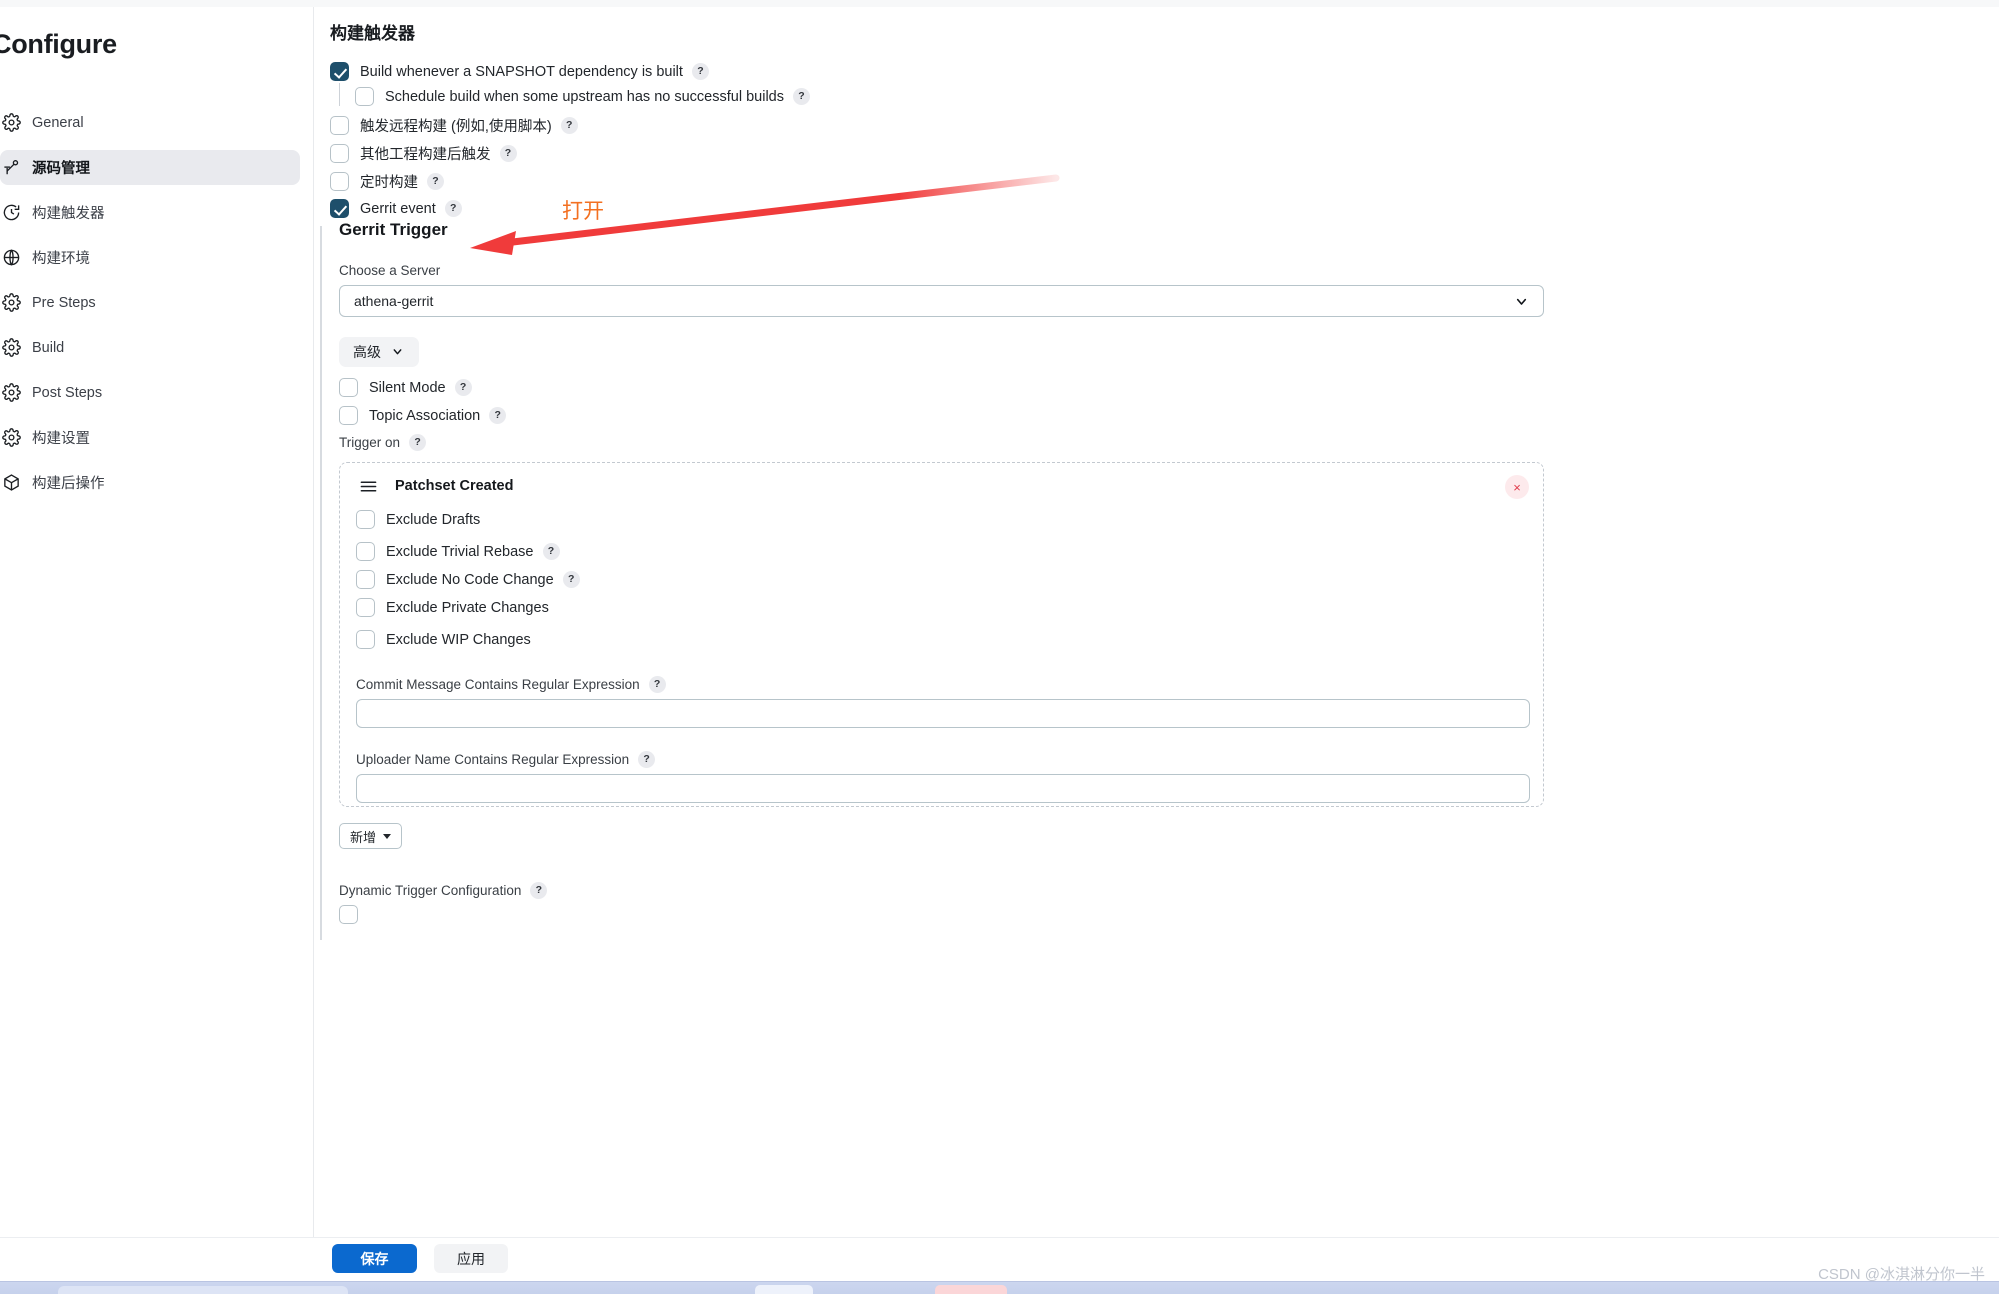 Image resolution: width=1999 pixels, height=1294 pixels. I want to click on save-button-label: 保存, so click(374, 1258).